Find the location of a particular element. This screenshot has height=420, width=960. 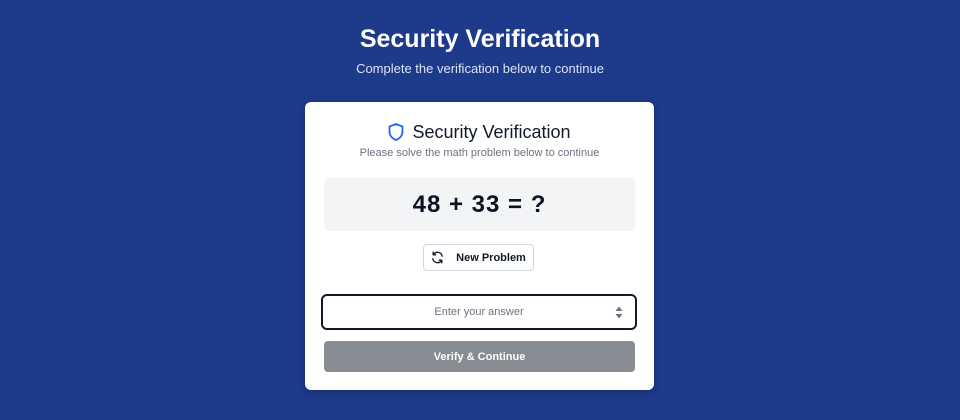

card-title: Security Verification is located at coordinates (491, 132).